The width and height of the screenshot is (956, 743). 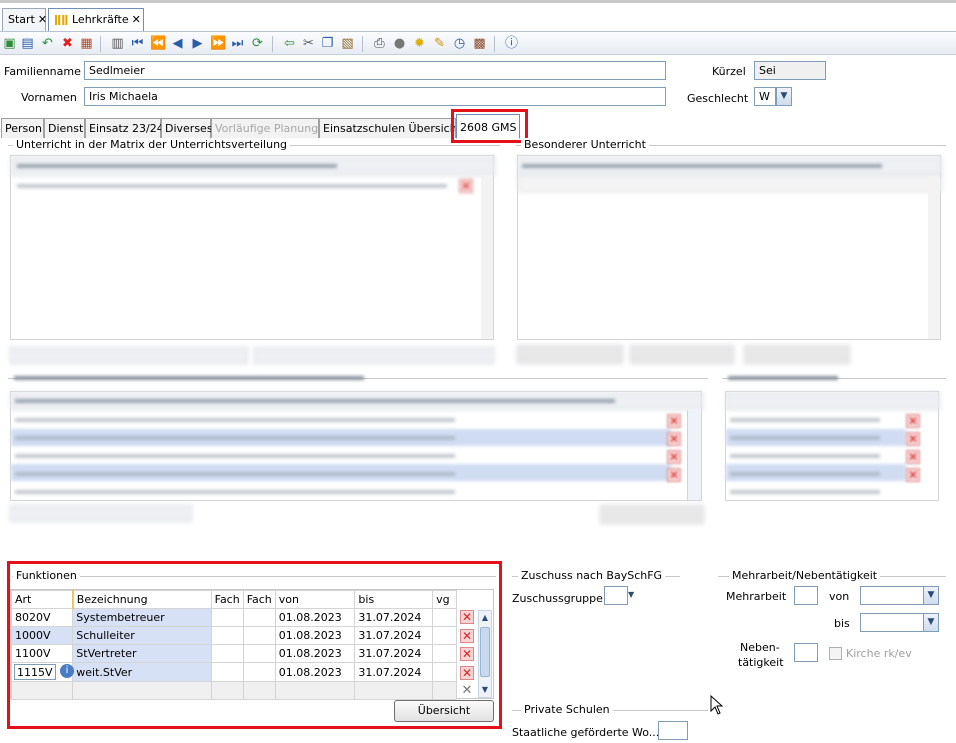 What do you see at coordinates (673, 730) in the screenshot?
I see `staatliche-field` at bounding box center [673, 730].